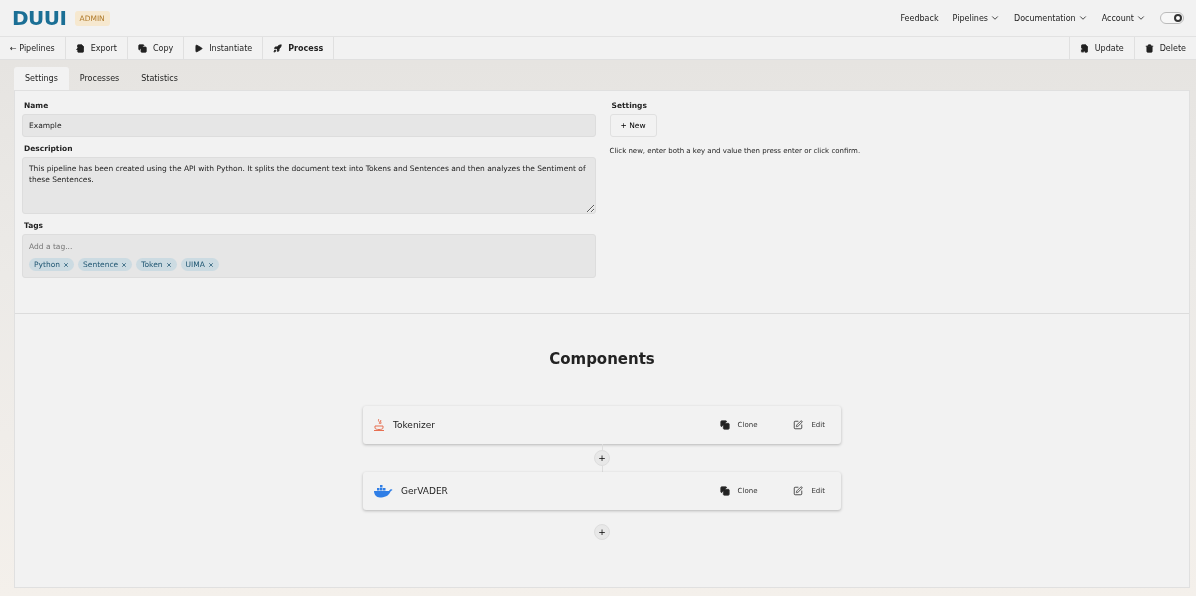  What do you see at coordinates (1172, 18) in the screenshot?
I see `theme-toggle` at bounding box center [1172, 18].